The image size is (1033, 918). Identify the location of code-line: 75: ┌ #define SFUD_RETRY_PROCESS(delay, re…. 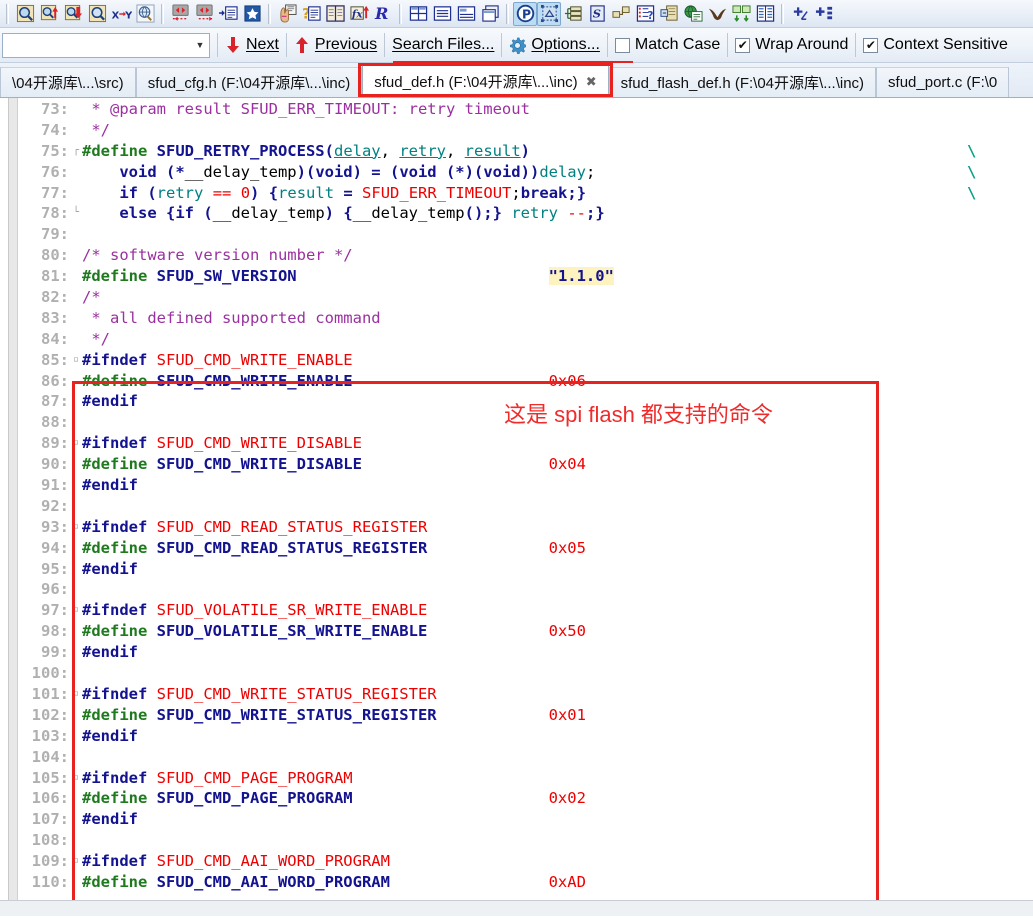
(525, 151).